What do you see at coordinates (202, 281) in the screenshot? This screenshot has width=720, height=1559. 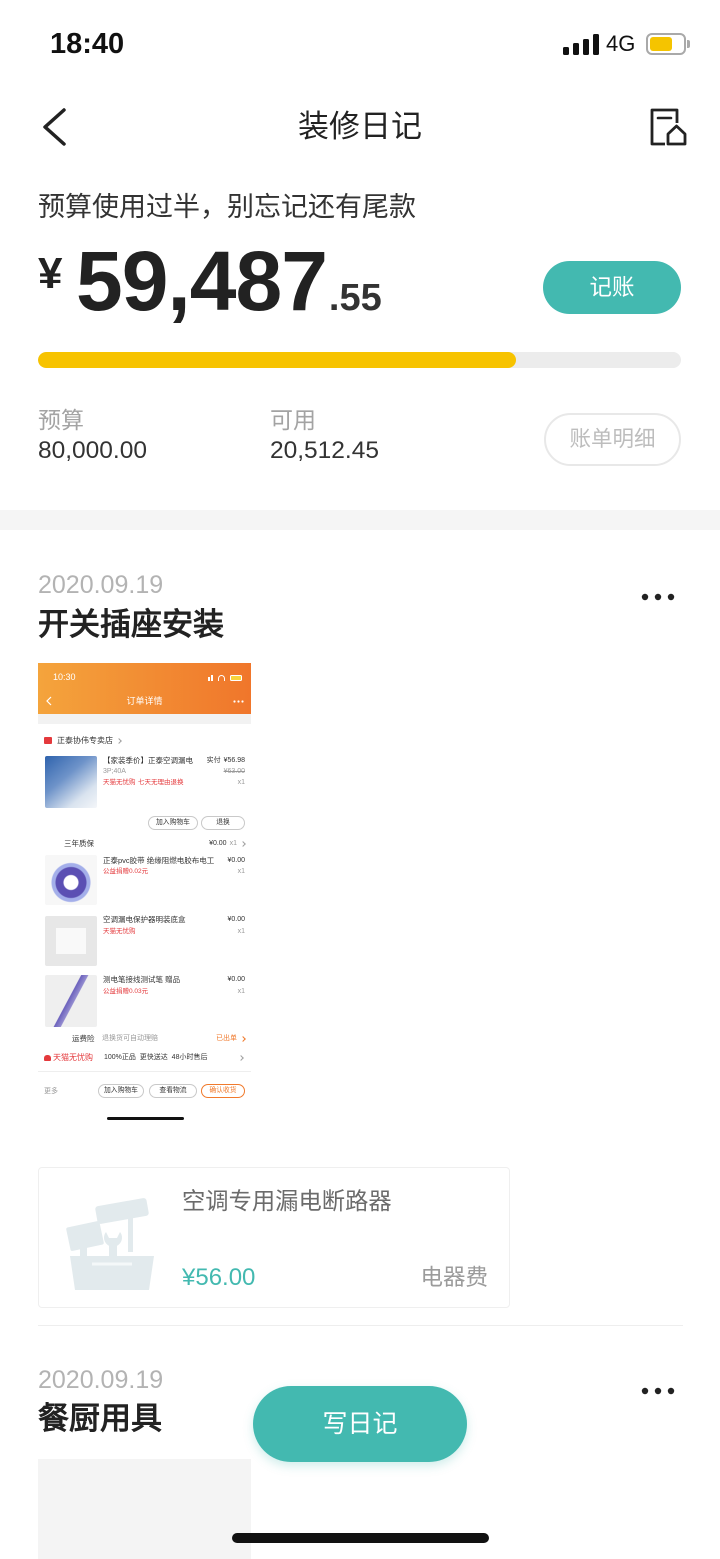 I see `spent-amount-integer: 59,487` at bounding box center [202, 281].